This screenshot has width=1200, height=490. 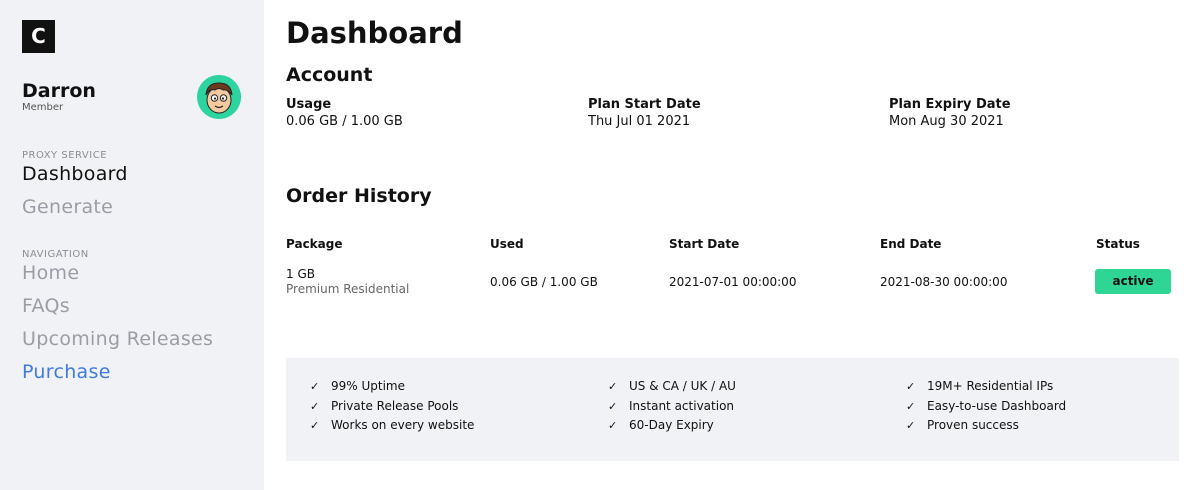 I want to click on status-badge: active, so click(x=1133, y=281).